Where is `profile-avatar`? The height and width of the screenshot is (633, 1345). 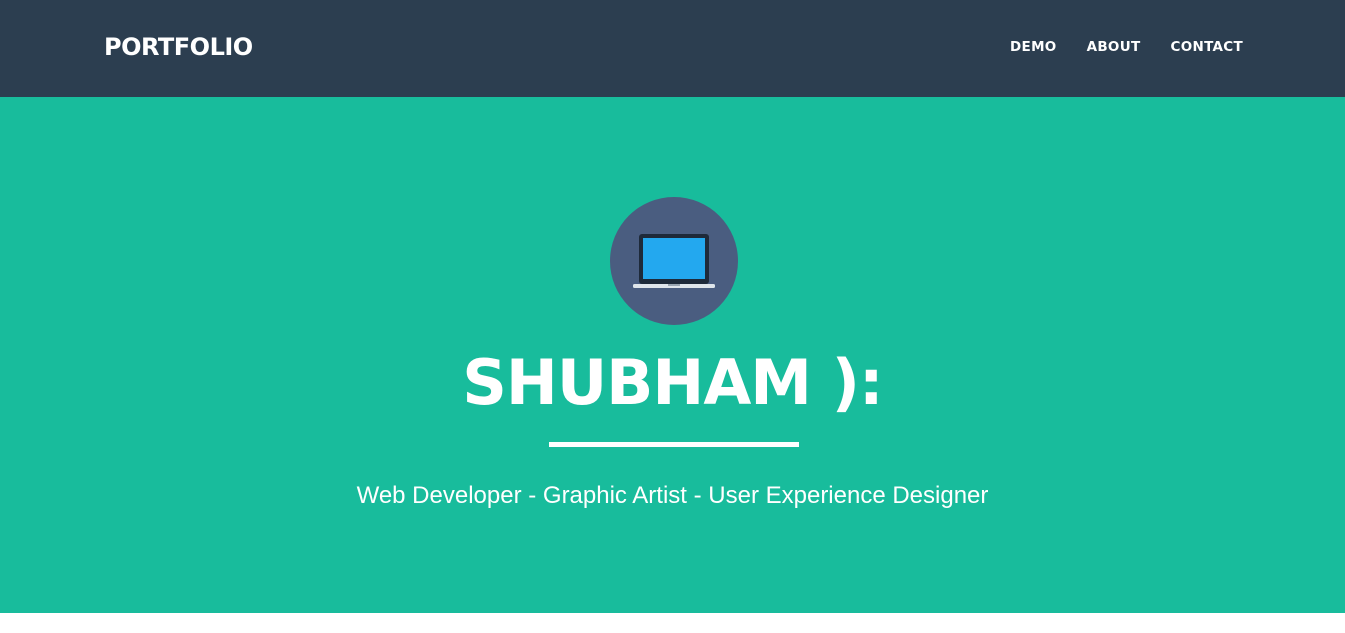
profile-avatar is located at coordinates (674, 261).